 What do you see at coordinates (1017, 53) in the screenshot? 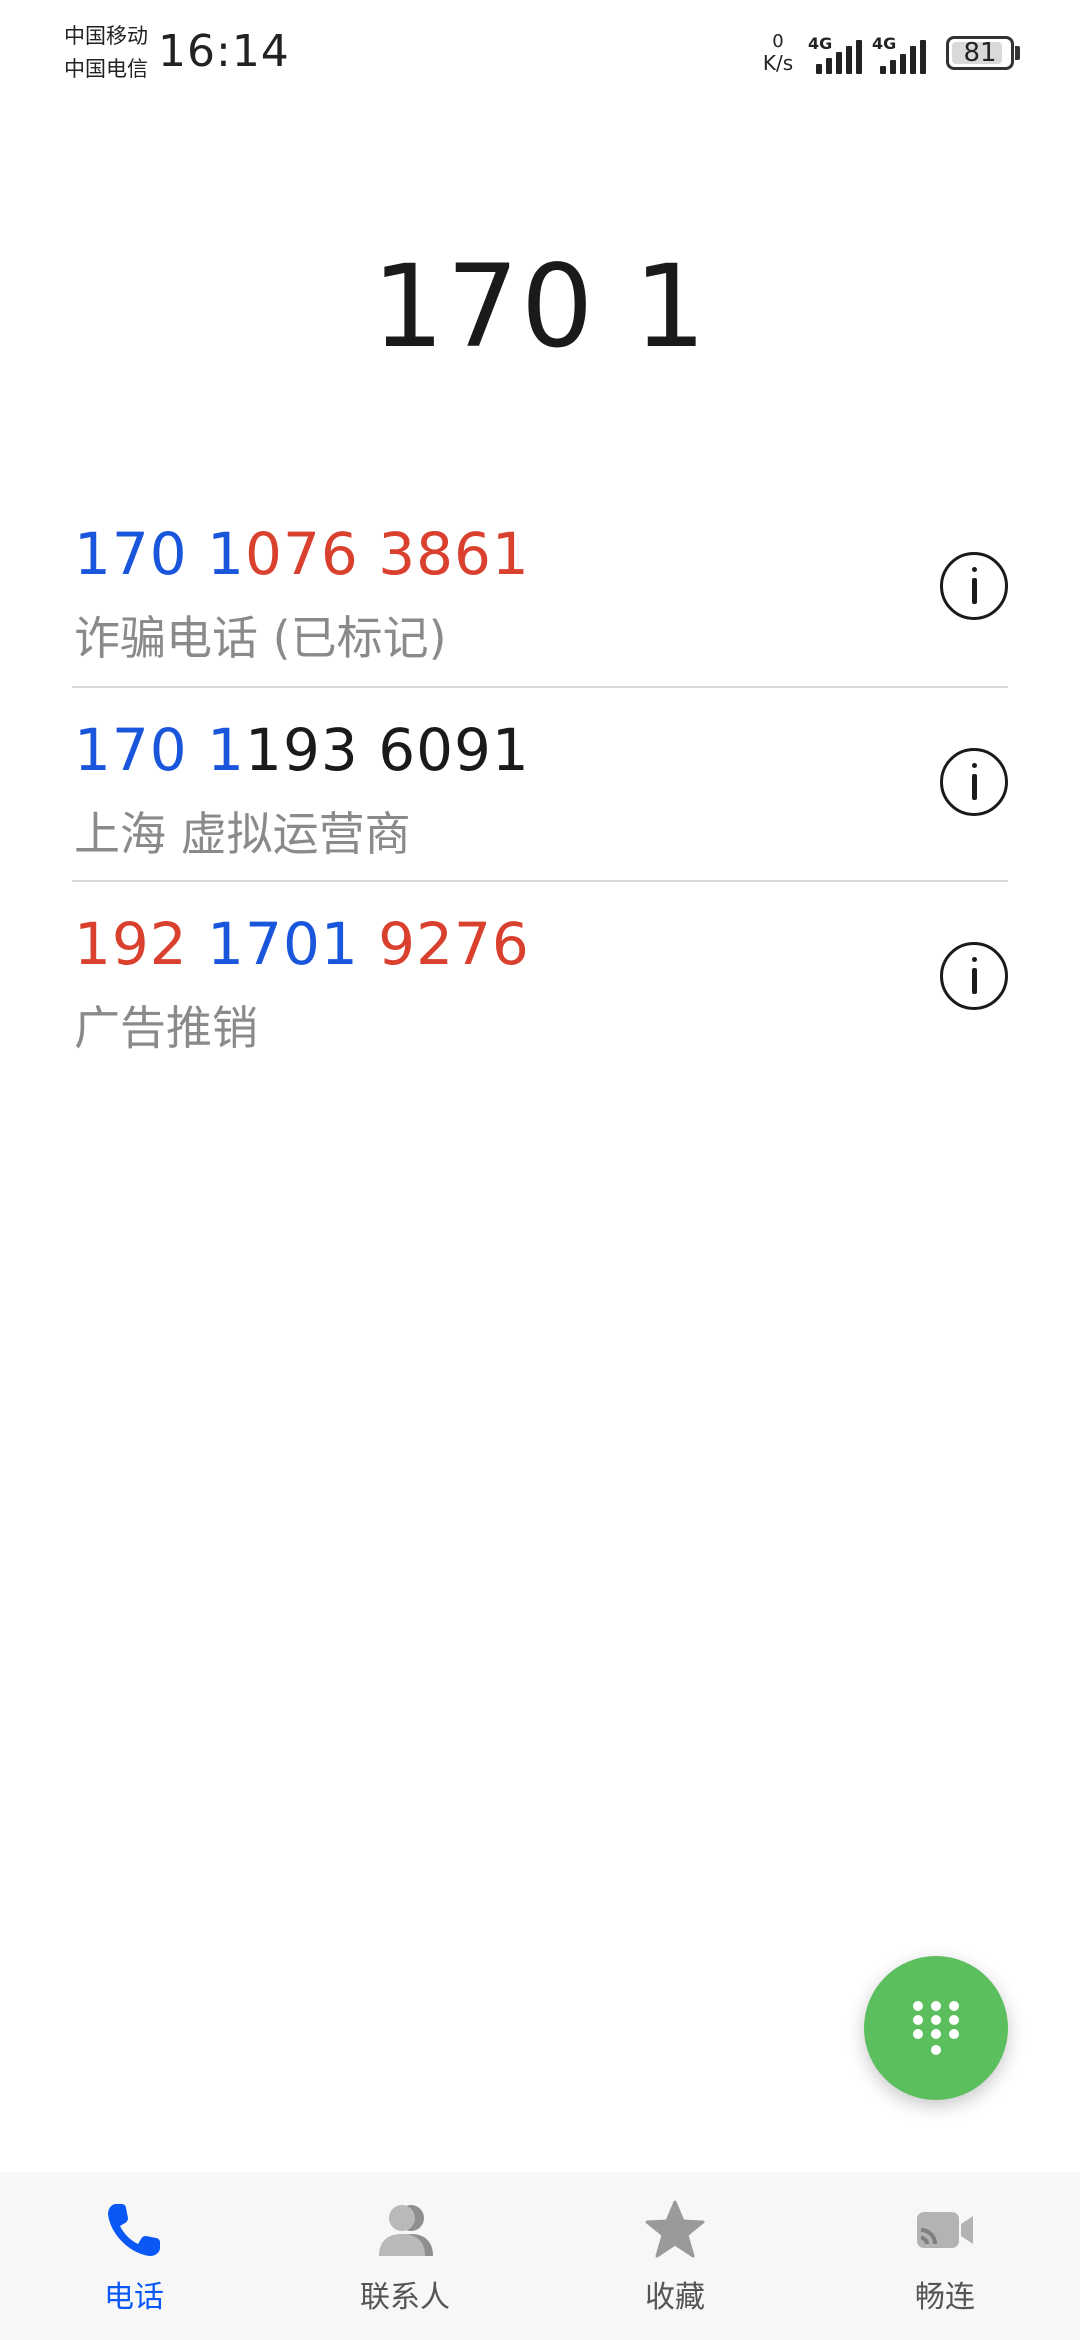
I see `battery-cap` at bounding box center [1017, 53].